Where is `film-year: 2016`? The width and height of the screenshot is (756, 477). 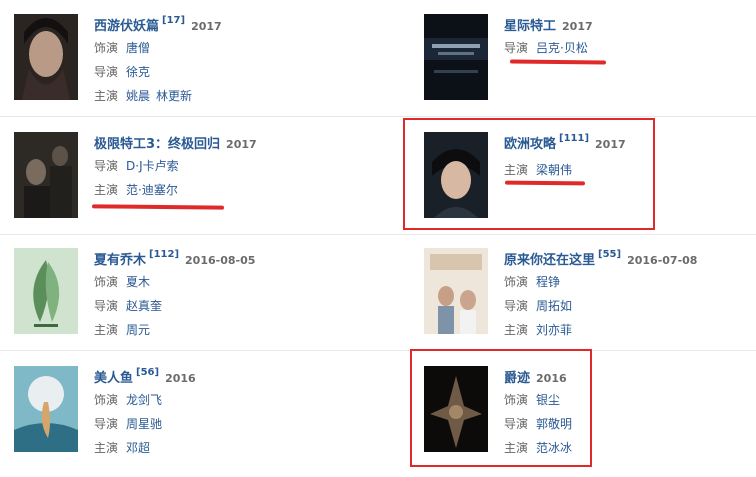
film-year: 2016 is located at coordinates (180, 378).